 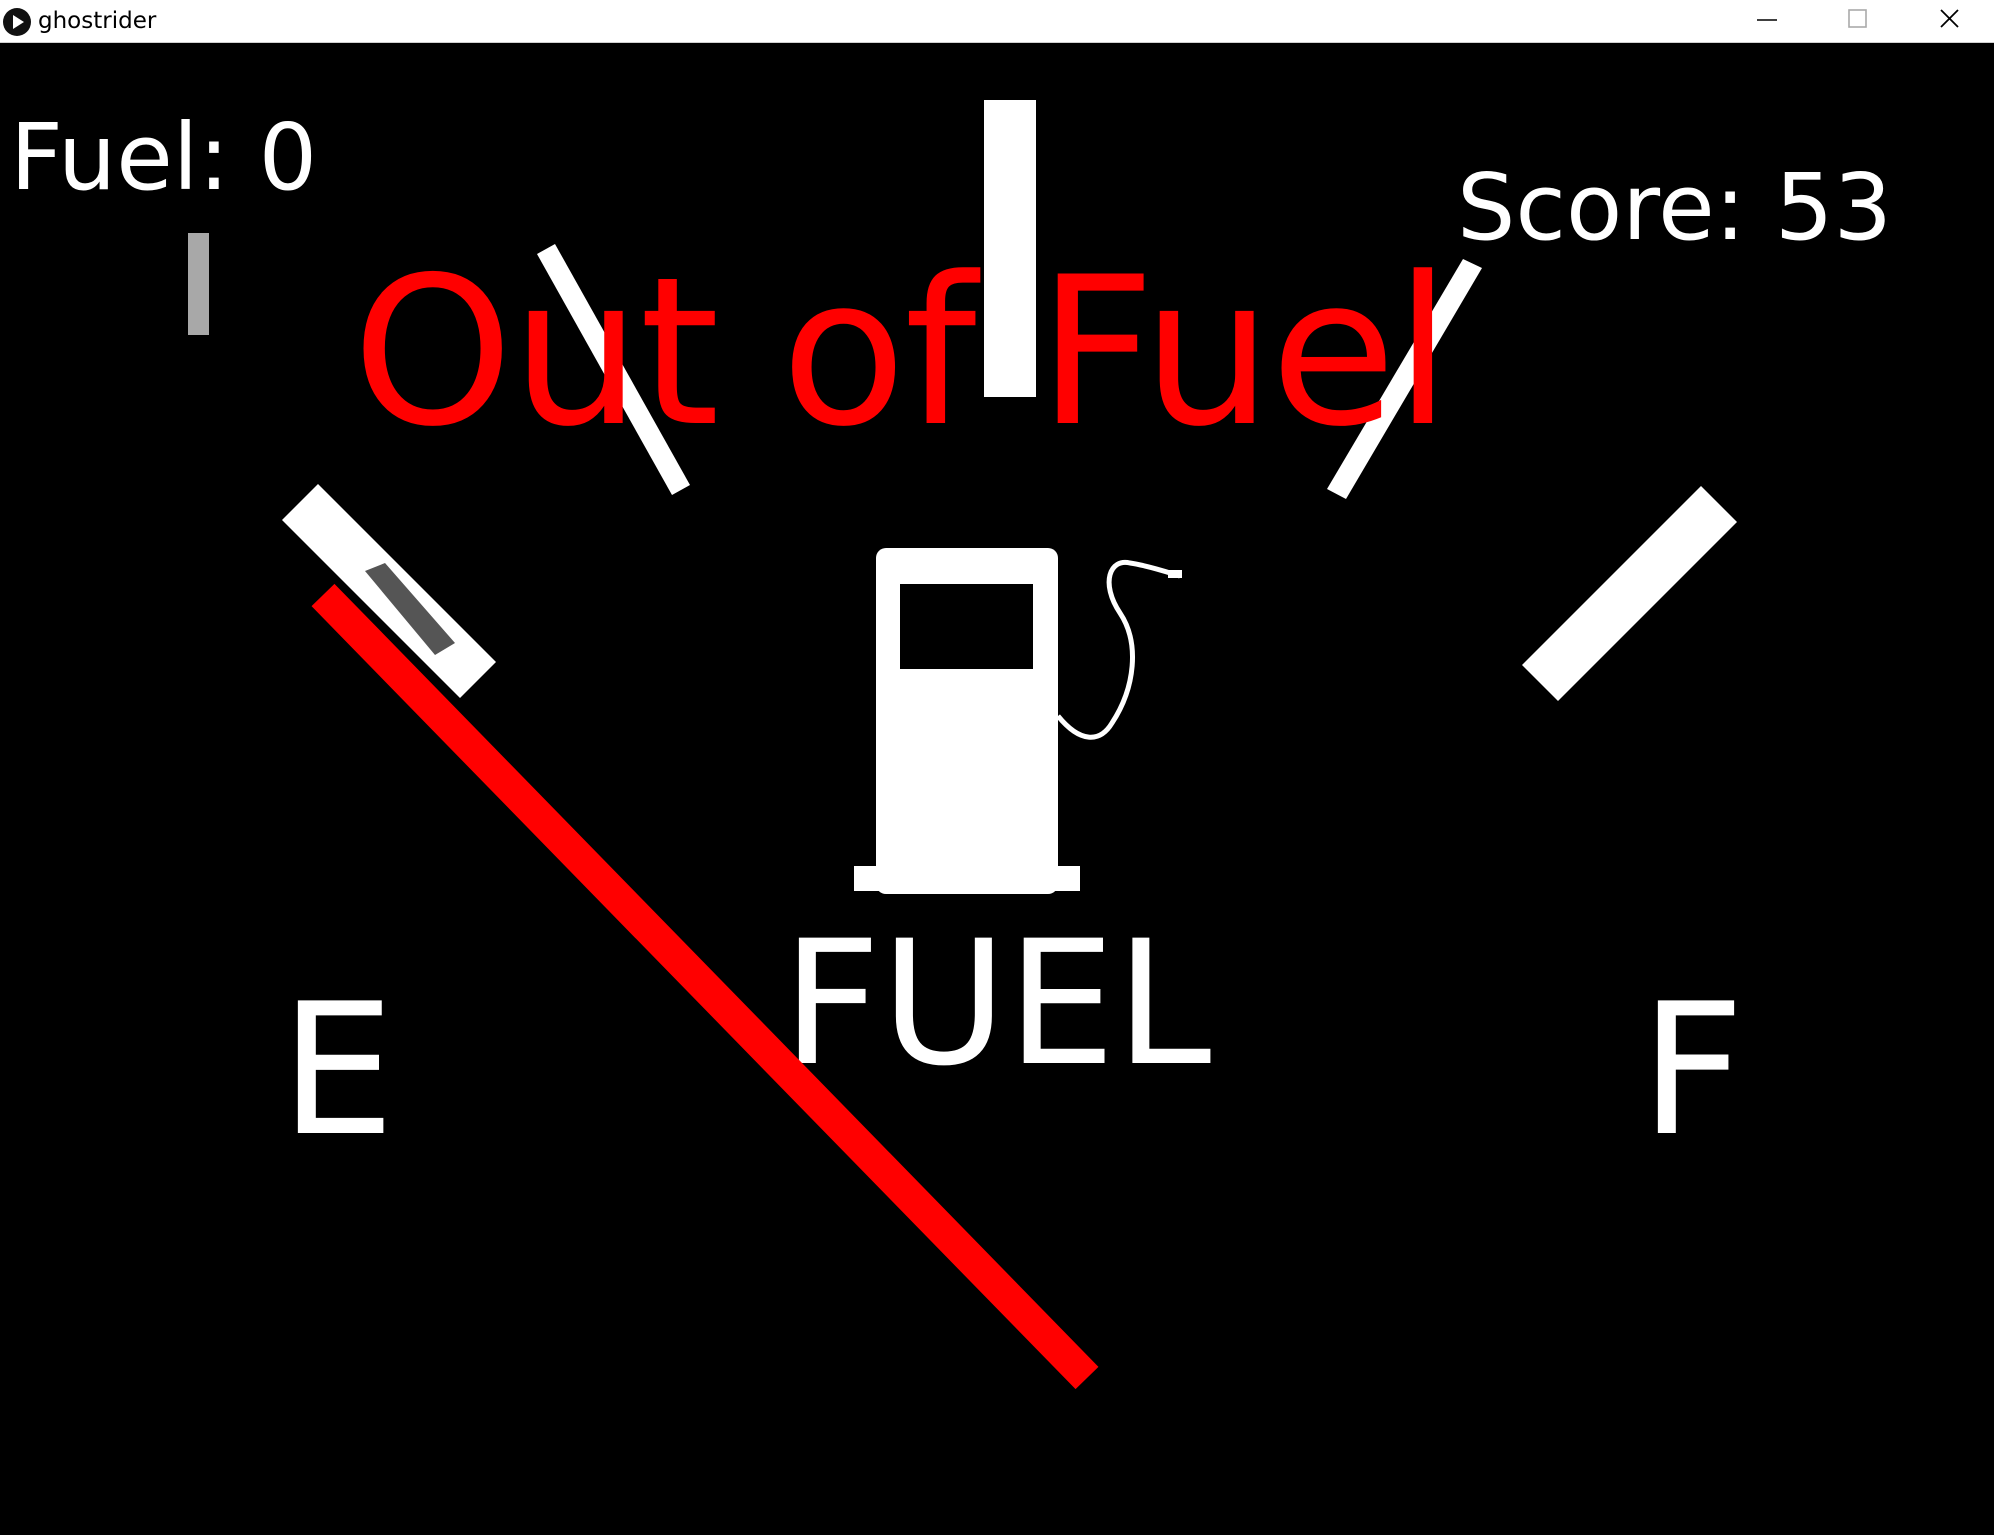 What do you see at coordinates (997, 21) in the screenshot?
I see `title-bar: ghostrider` at bounding box center [997, 21].